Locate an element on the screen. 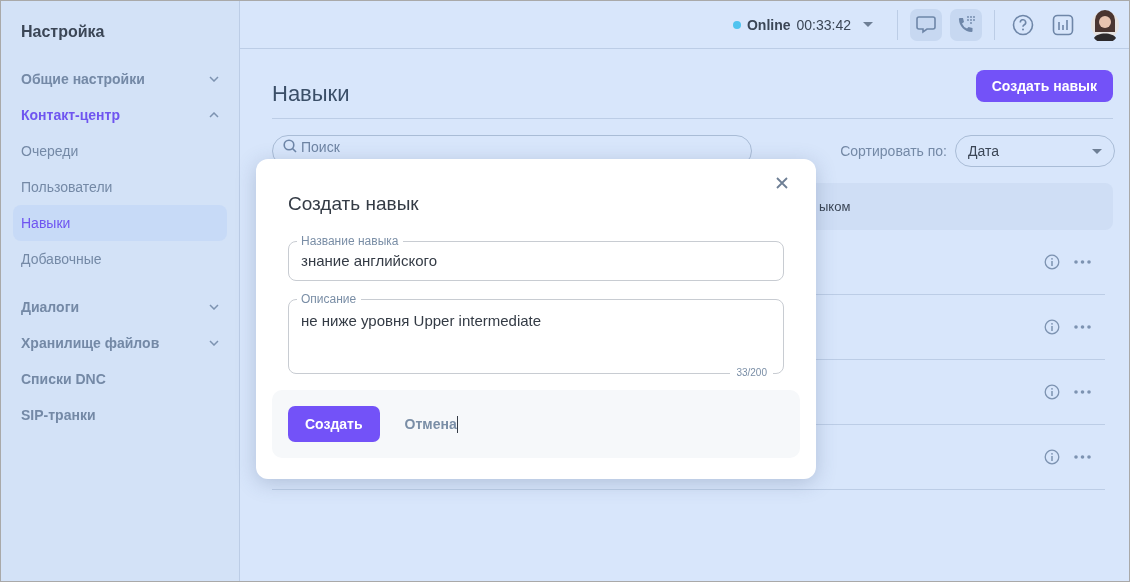 This screenshot has width=1130, height=582. sidebar-item: SIP-транки is located at coordinates (120, 415).